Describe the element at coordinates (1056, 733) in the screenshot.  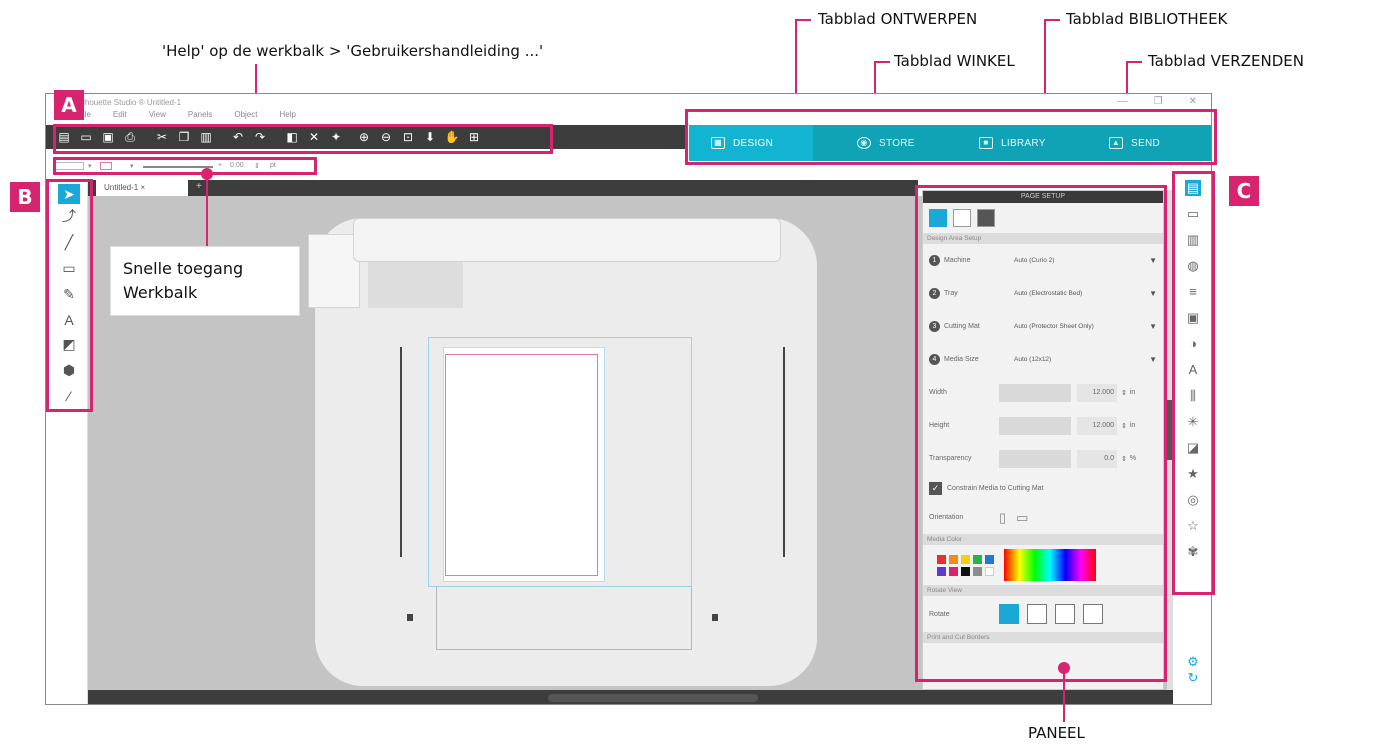
I see `panel-note: PANEEL` at that location.